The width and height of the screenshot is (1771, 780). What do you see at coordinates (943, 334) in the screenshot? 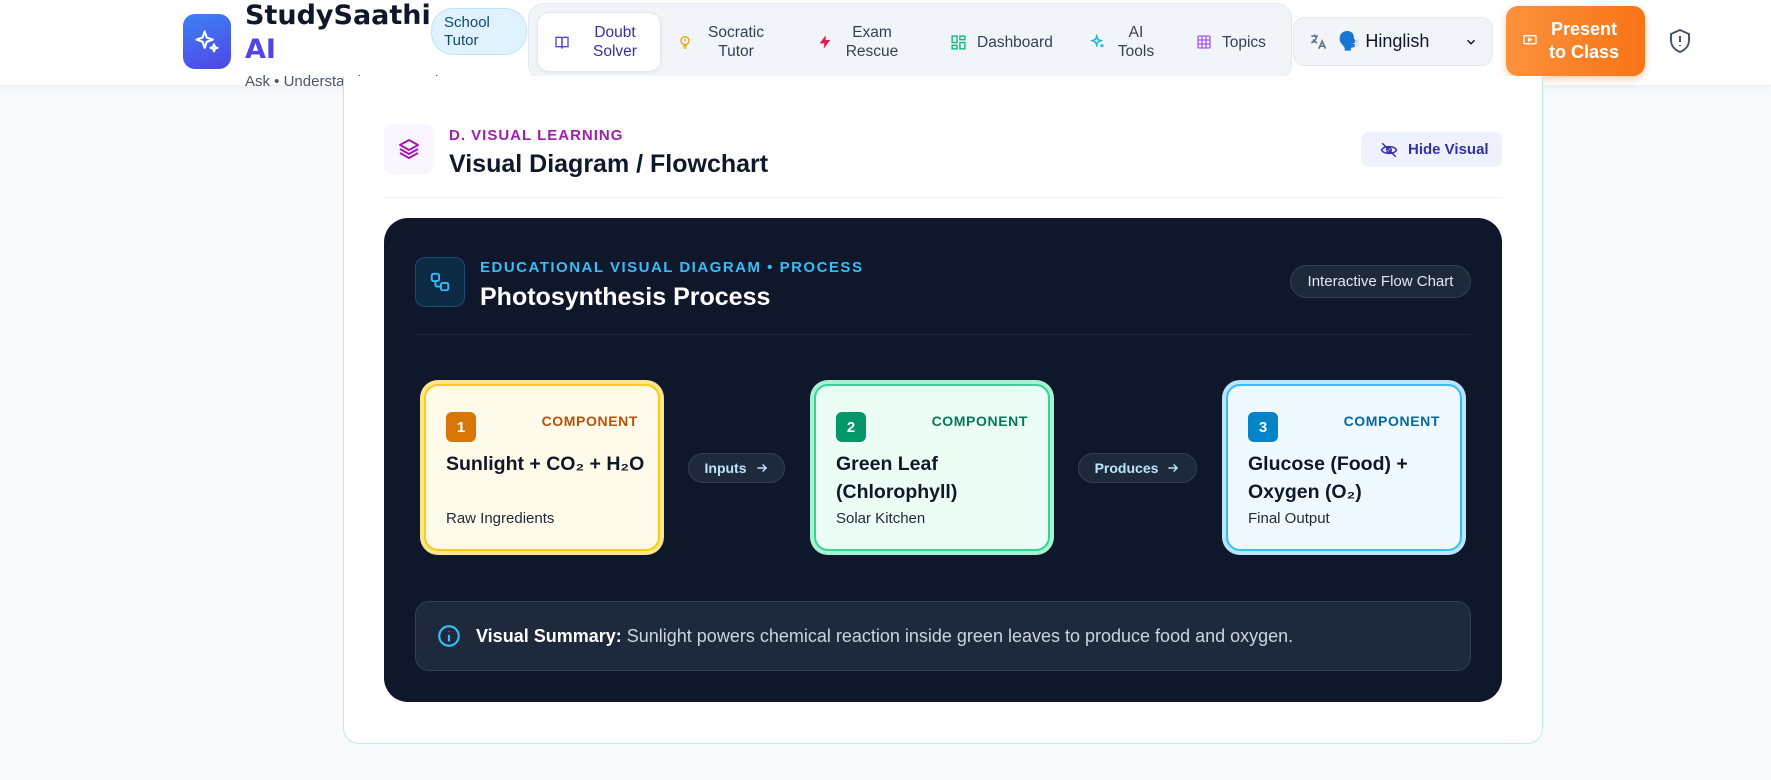
I see `diagram-divider` at bounding box center [943, 334].